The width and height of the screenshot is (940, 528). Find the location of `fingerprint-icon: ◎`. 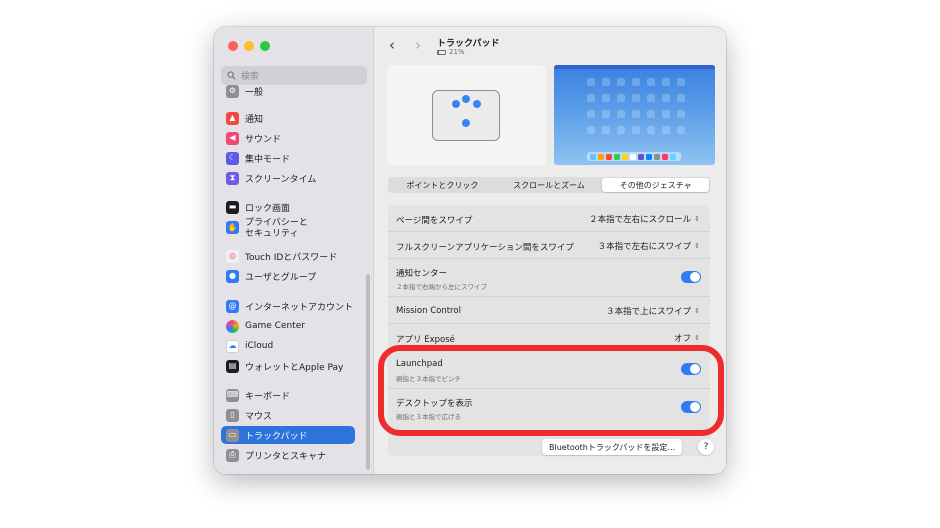

fingerprint-icon: ◎ is located at coordinates (232, 256).